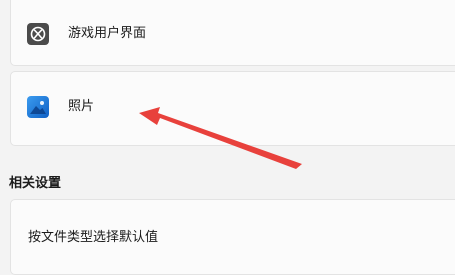 The image size is (455, 275). What do you see at coordinates (35, 183) in the screenshot?
I see `related-settings-header: 相关设置` at bounding box center [35, 183].